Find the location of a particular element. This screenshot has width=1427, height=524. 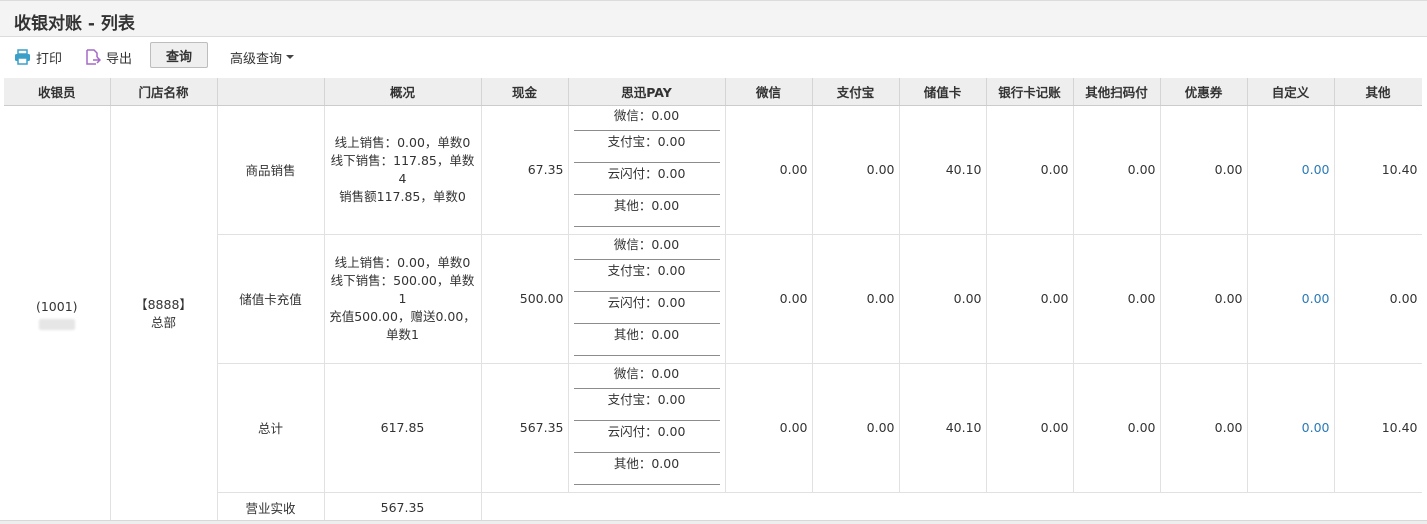

store-cell: 【8888】 总部 is located at coordinates (164, 313).